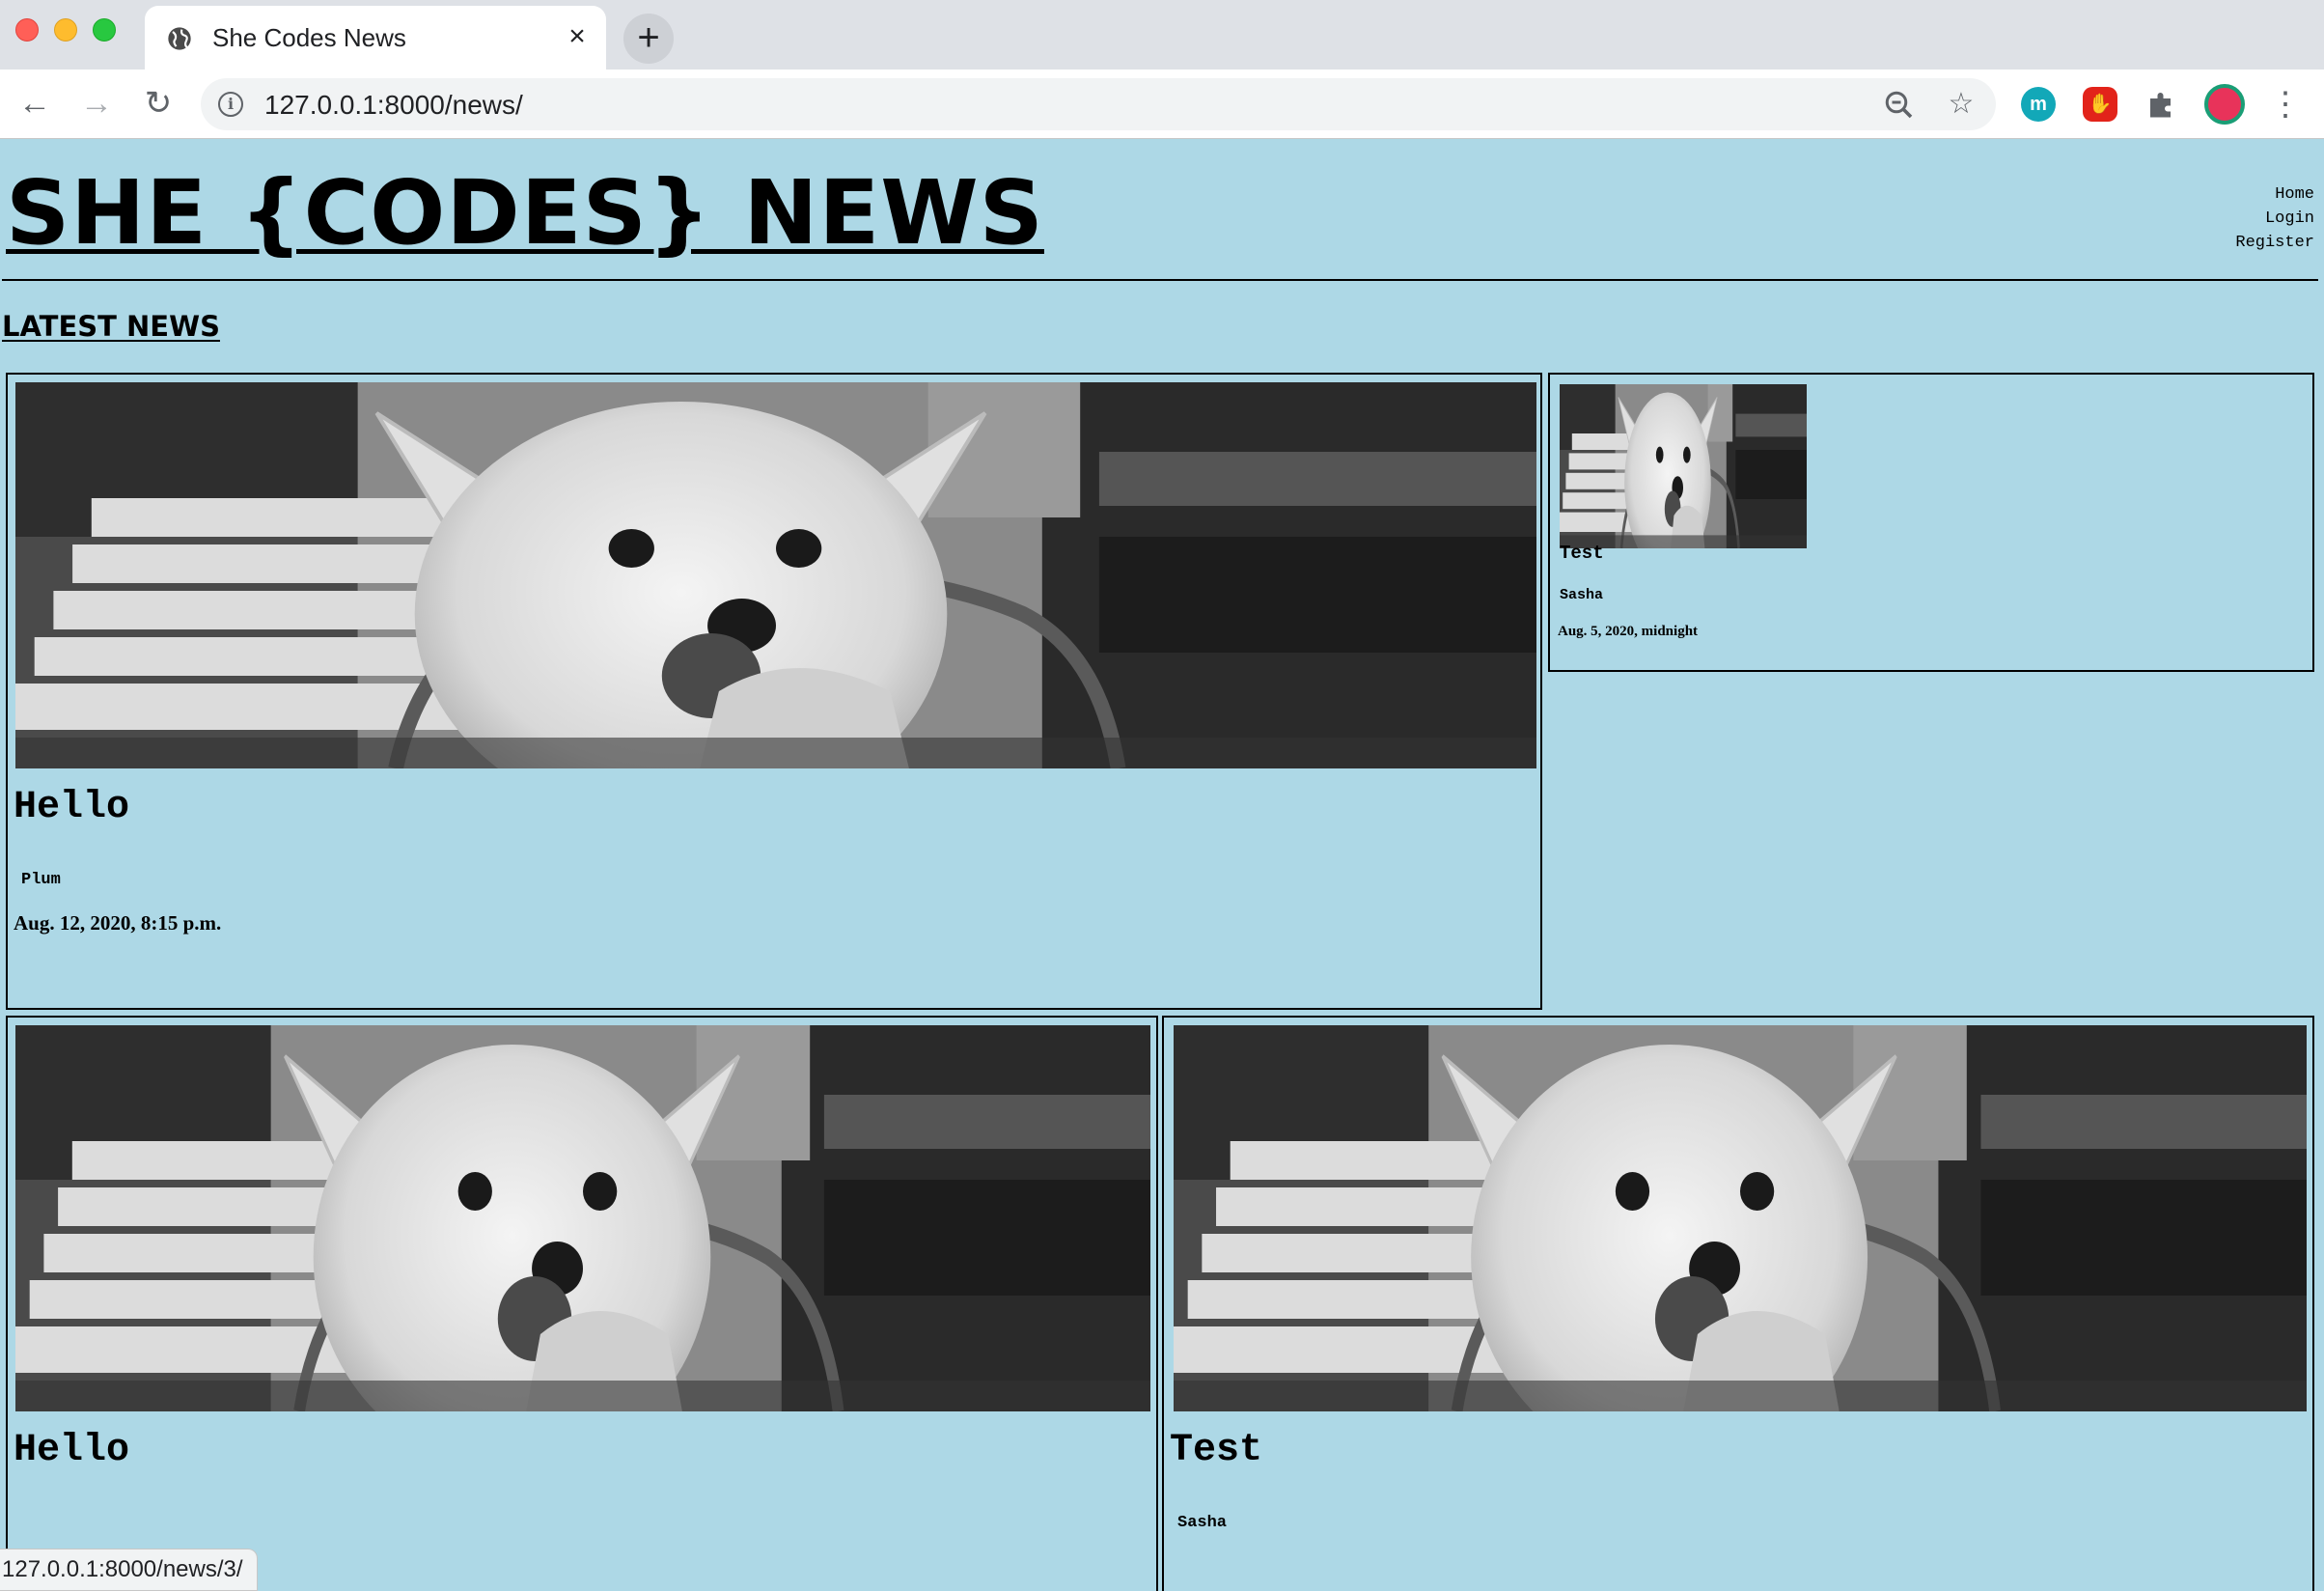 The width and height of the screenshot is (2324, 1591). I want to click on back-arrow-icon: ←, so click(35, 104).